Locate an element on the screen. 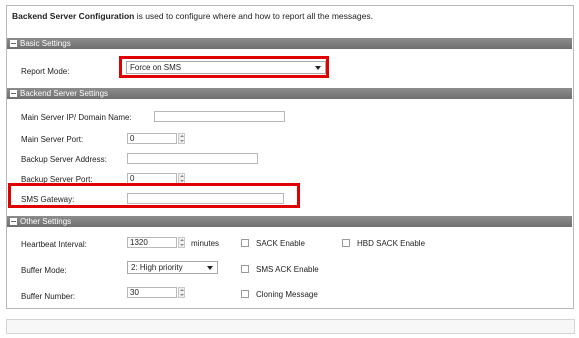 Image resolution: width=579 pixels, height=338 pixels. buffer-mode-label: Buffer Mode: is located at coordinates (44, 270).